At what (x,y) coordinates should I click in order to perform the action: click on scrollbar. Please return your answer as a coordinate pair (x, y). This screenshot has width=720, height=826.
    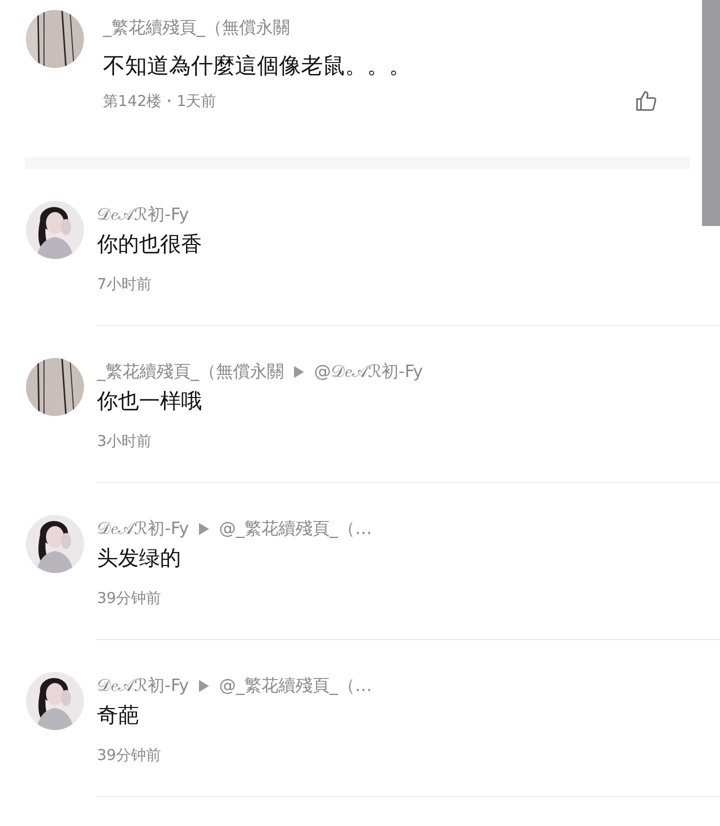
    Looking at the image, I should click on (711, 113).